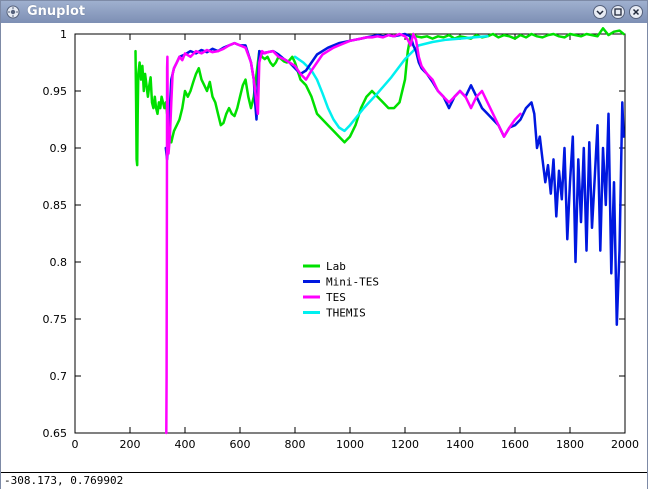 The image size is (648, 490). What do you see at coordinates (59, 262) in the screenshot?
I see `y-tick-label: 0.8` at bounding box center [59, 262].